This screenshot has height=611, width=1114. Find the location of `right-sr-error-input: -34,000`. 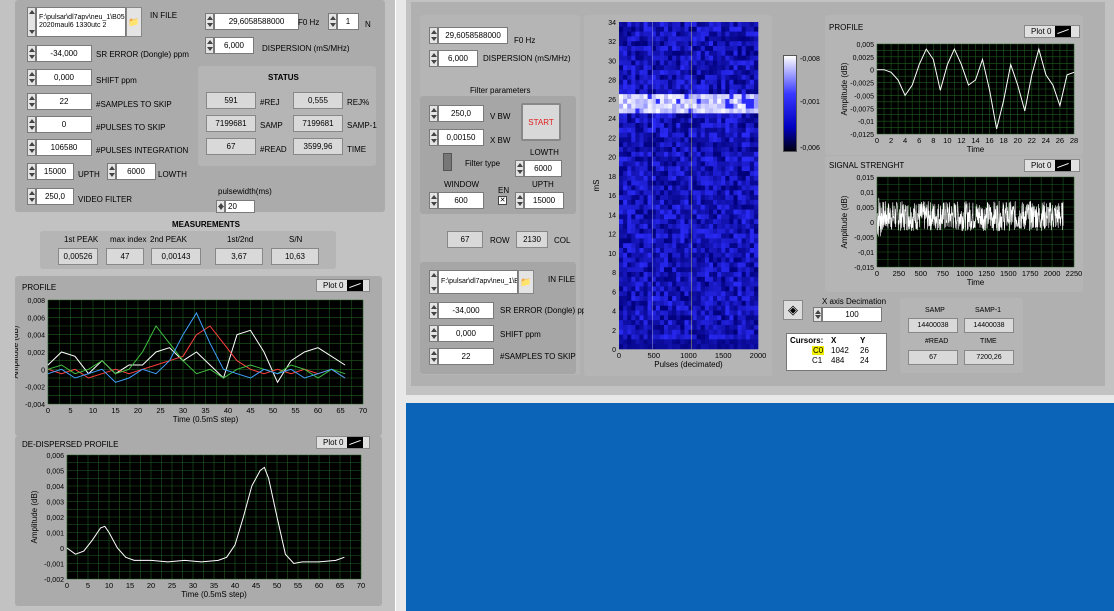

right-sr-error-input: -34,000 is located at coordinates (461, 310).